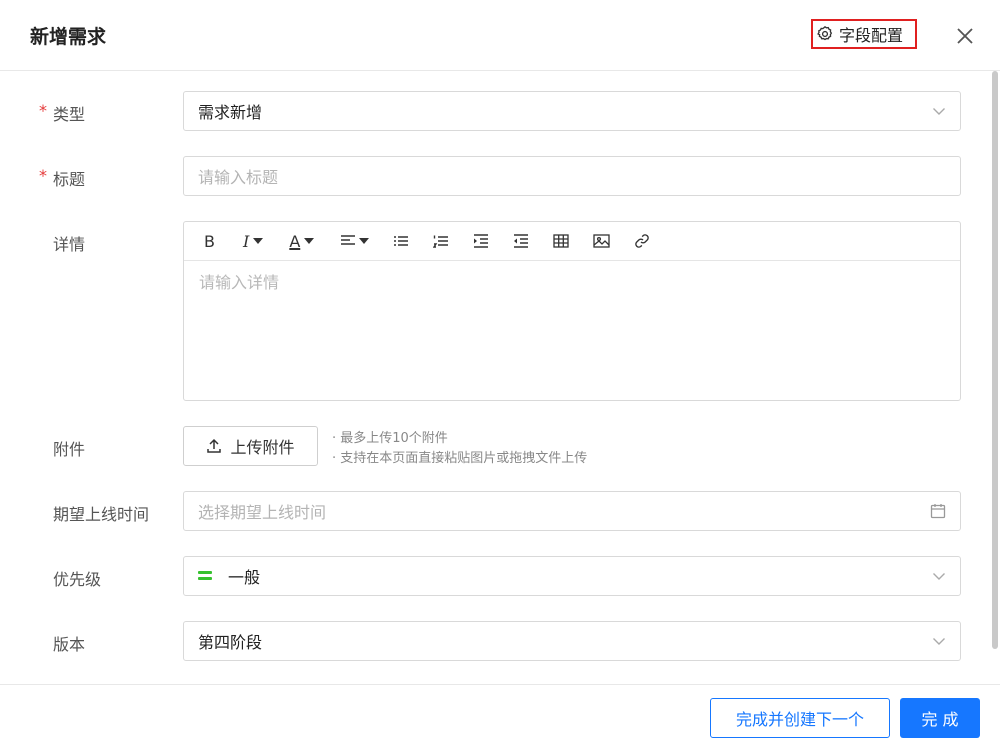 The width and height of the screenshot is (1000, 750). I want to click on attachment-hint: · 支持在本页面直接粘贴图片或拖拽文件上传, so click(460, 458).